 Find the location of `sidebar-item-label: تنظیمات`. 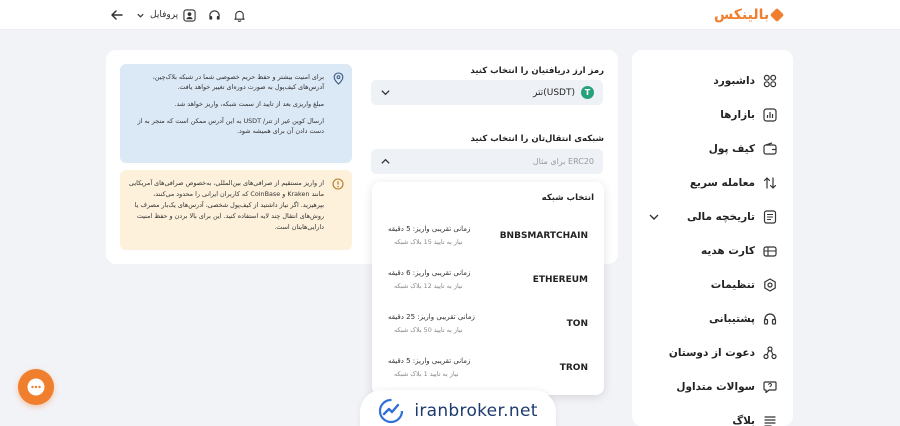

sidebar-item-label: تنظیمات is located at coordinates (732, 285).